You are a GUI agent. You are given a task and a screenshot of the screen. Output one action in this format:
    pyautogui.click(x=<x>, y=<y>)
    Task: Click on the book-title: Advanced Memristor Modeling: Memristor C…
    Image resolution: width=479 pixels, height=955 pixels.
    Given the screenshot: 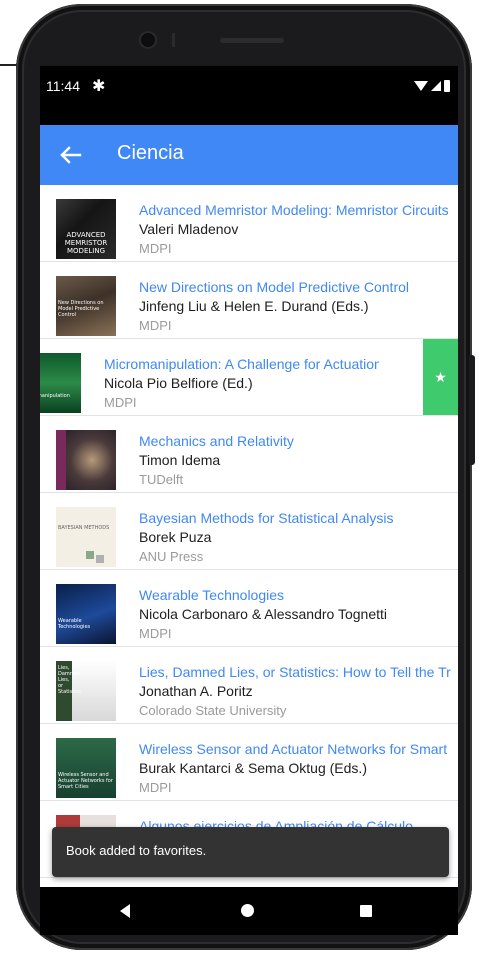 What is the action you would take?
    pyautogui.click(x=295, y=210)
    